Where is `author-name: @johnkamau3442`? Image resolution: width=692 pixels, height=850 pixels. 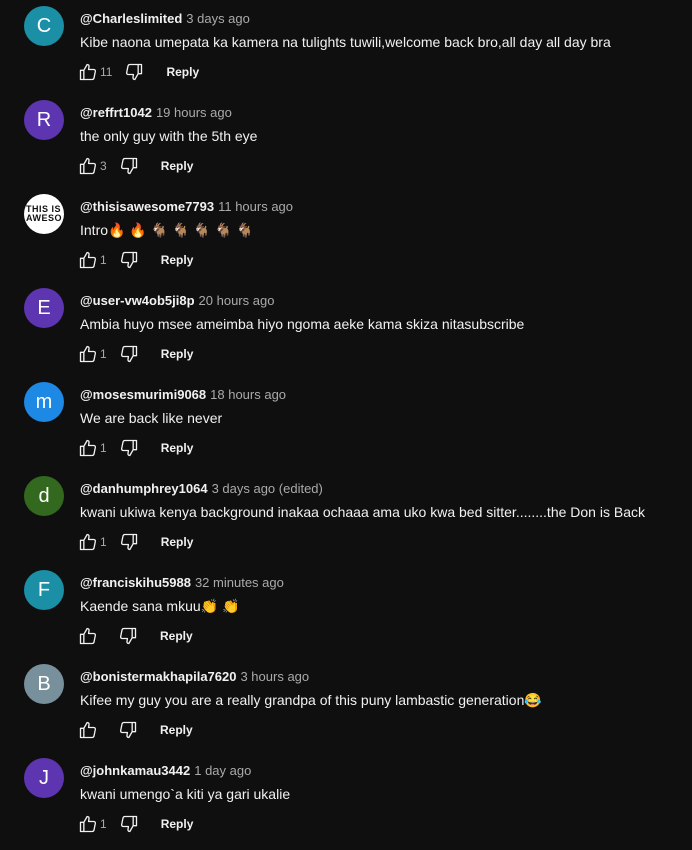
author-name: @johnkamau3442 is located at coordinates (135, 770).